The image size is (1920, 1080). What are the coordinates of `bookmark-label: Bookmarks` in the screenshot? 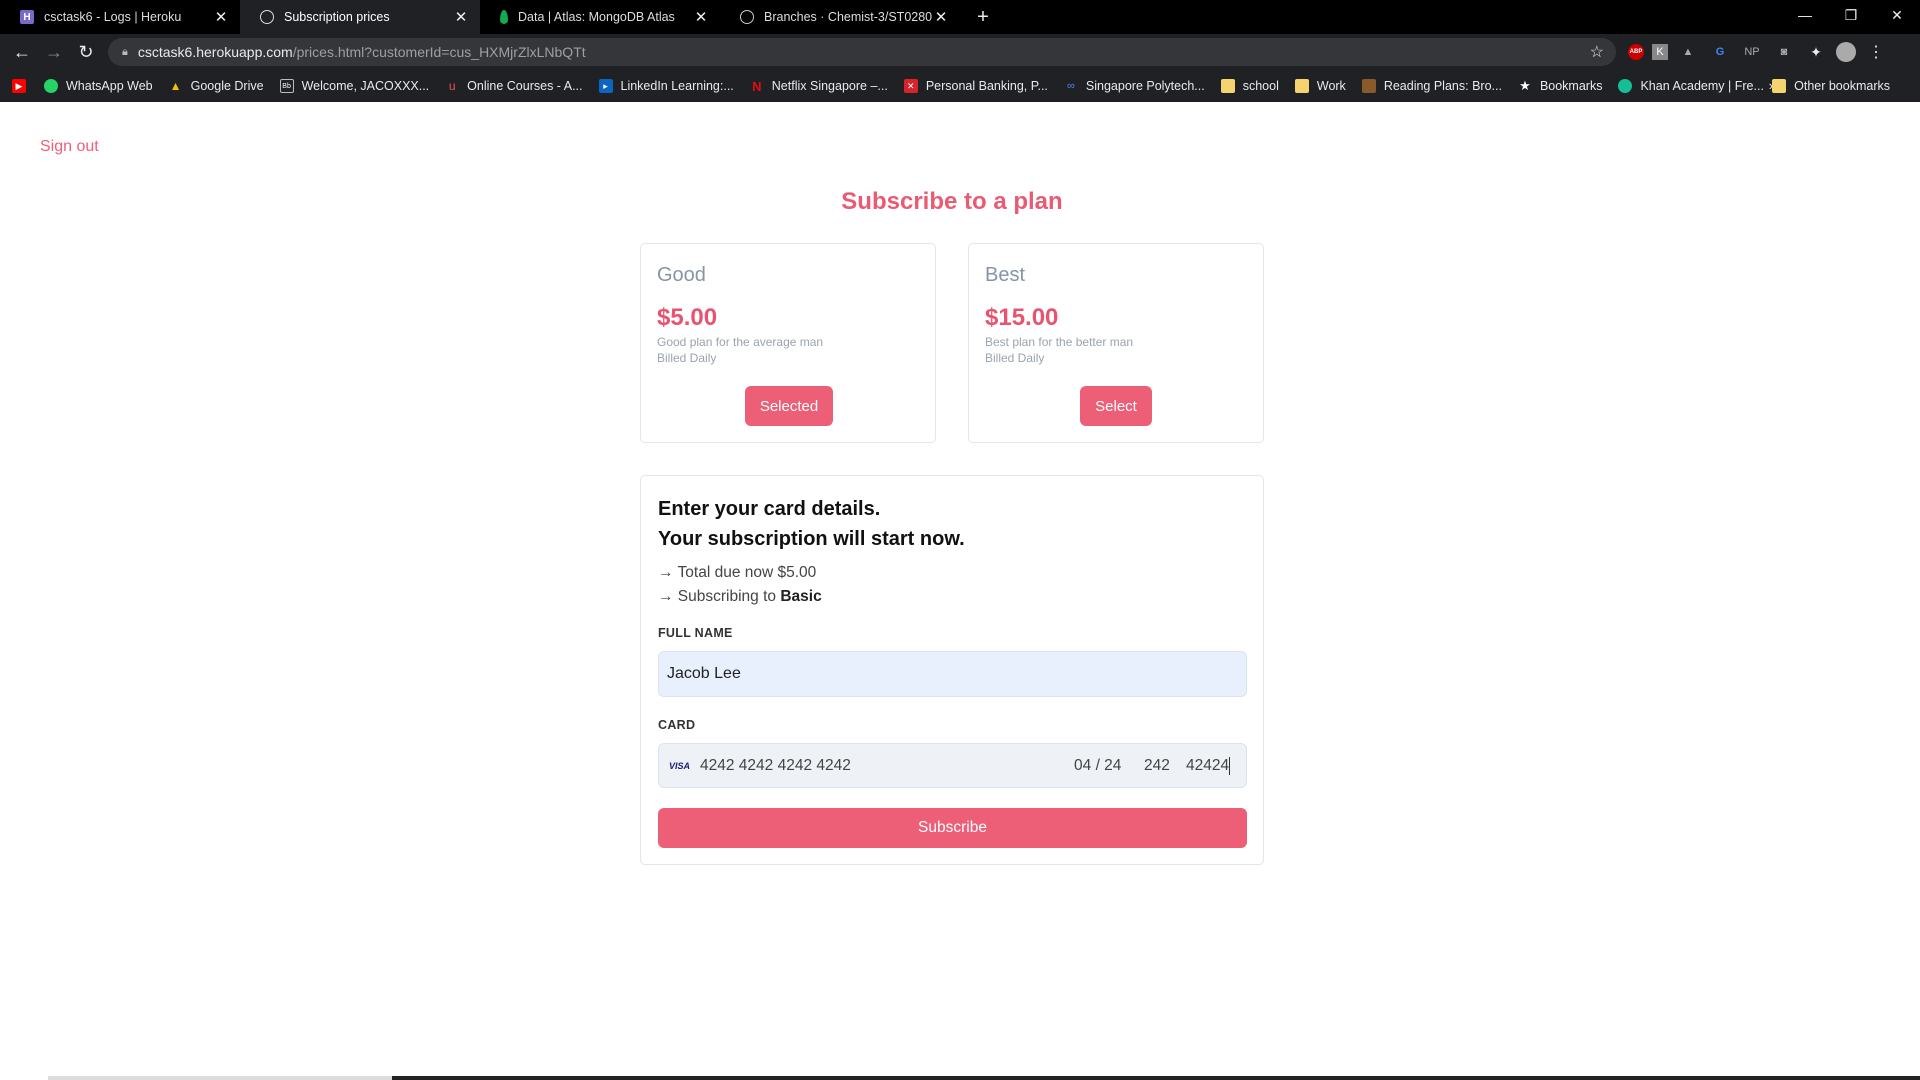 It's located at (1571, 86).